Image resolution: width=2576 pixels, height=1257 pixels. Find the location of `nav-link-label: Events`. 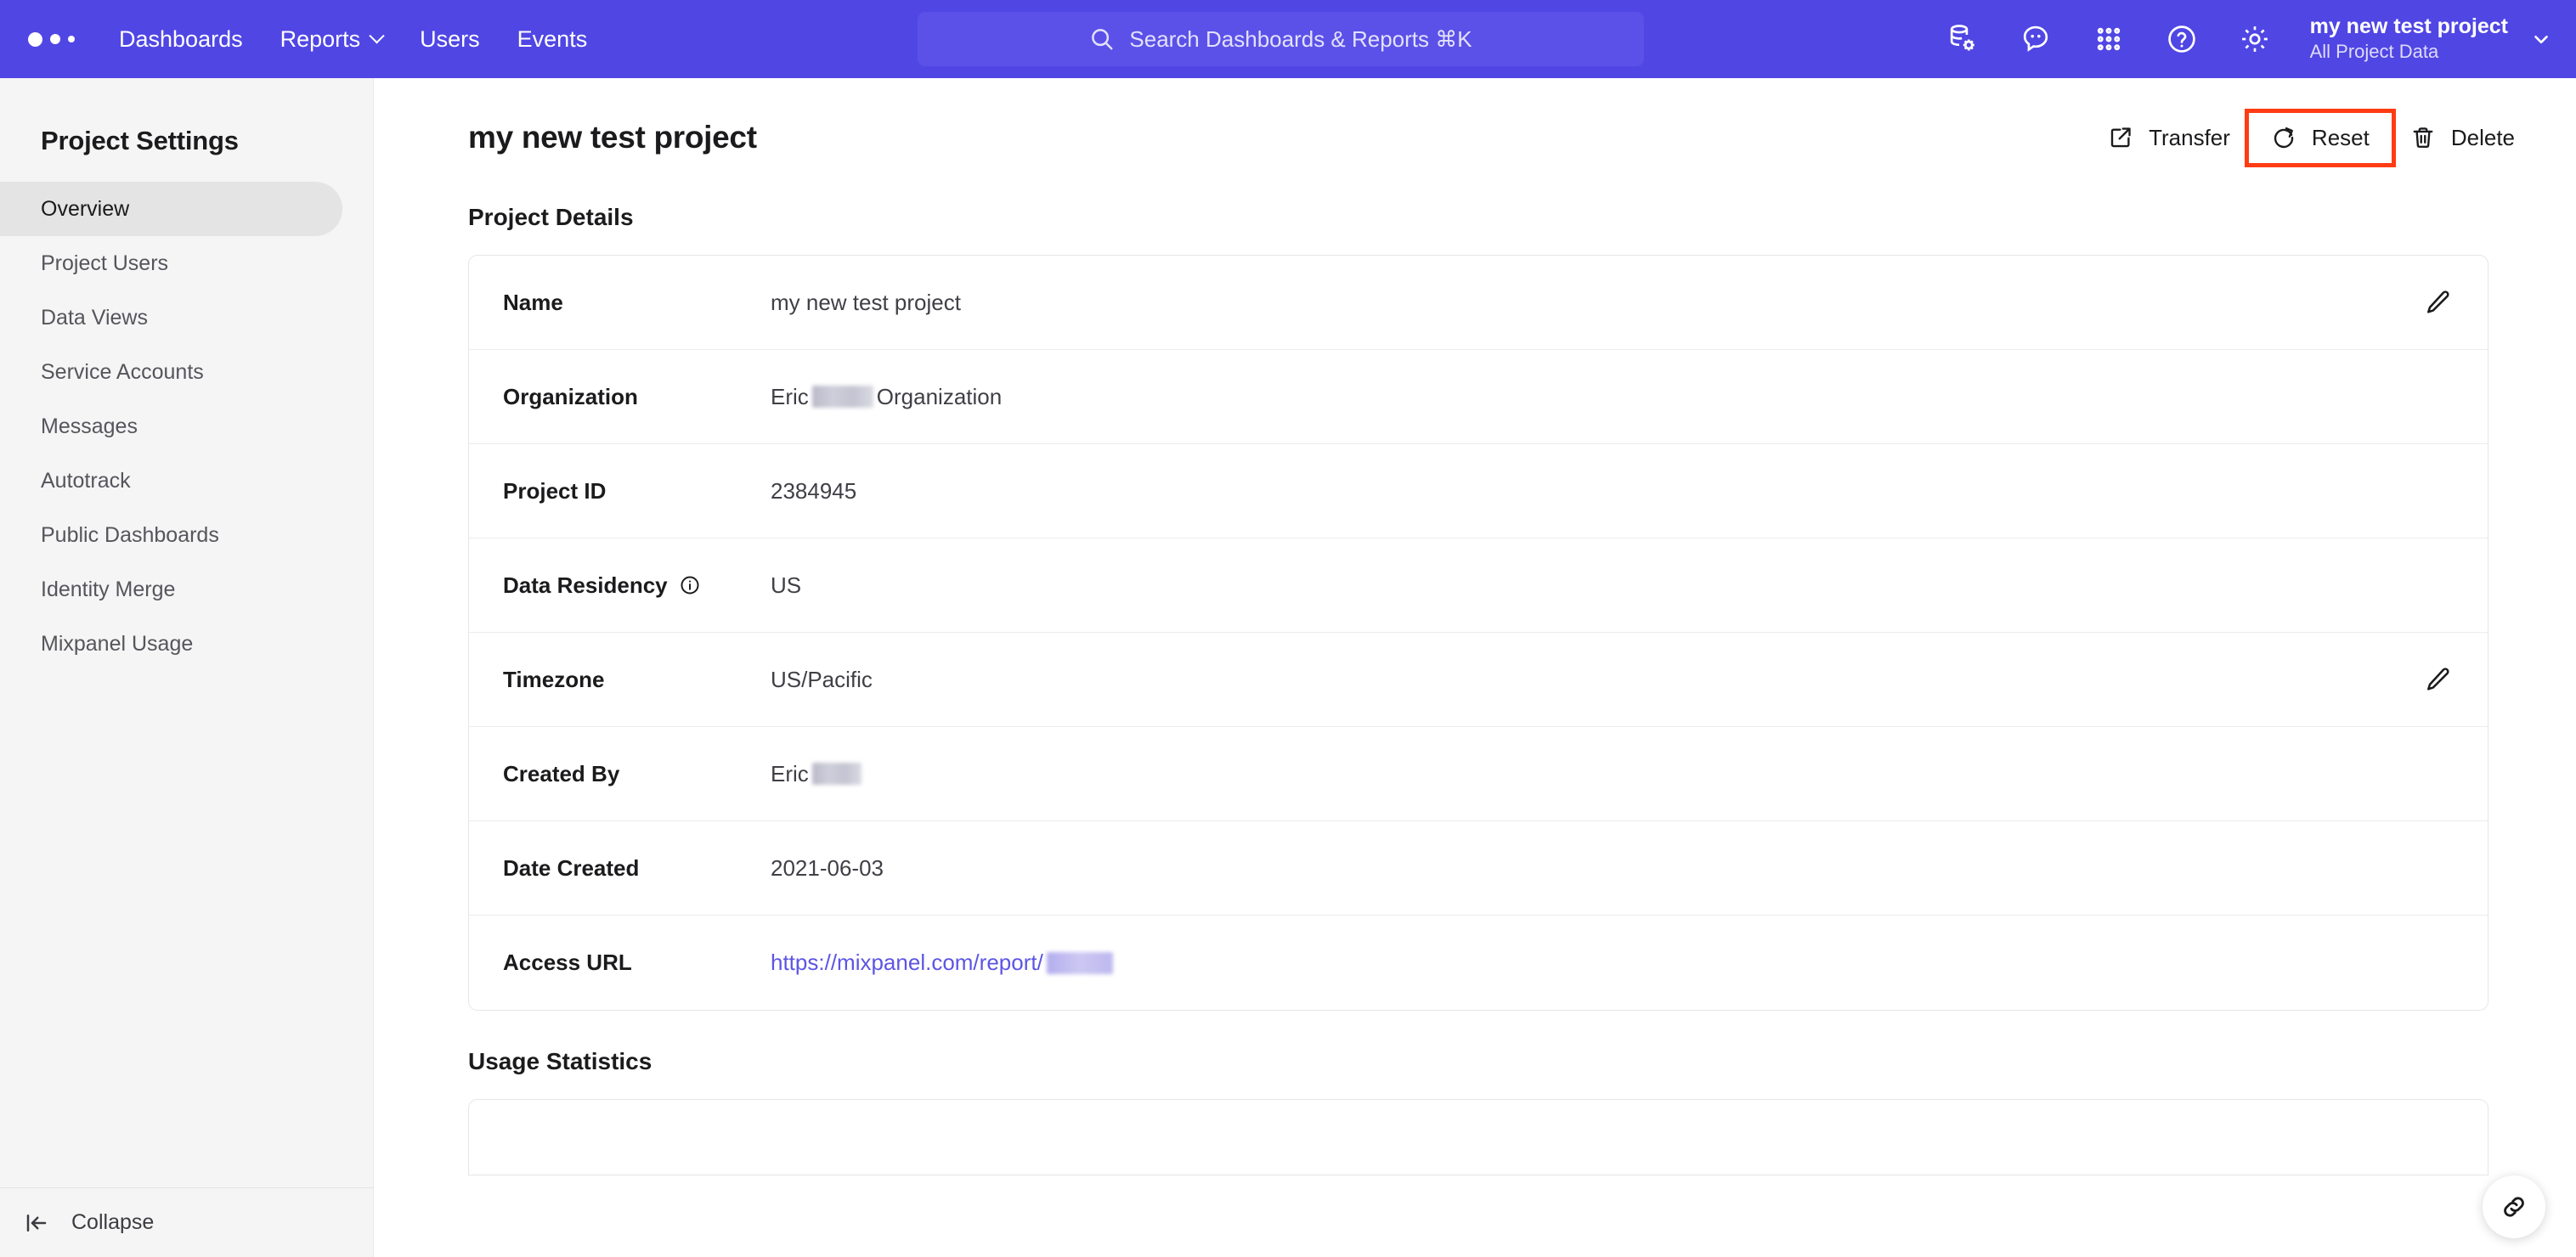

nav-link-label: Events is located at coordinates (552, 39).